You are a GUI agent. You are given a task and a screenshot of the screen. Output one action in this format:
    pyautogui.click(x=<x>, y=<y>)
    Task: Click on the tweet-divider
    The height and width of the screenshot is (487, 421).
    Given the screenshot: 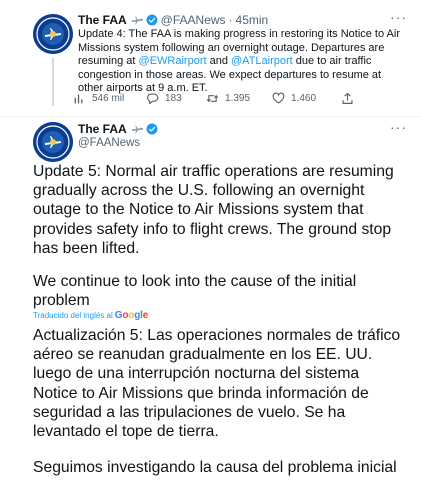 What is the action you would take?
    pyautogui.click(x=210, y=116)
    